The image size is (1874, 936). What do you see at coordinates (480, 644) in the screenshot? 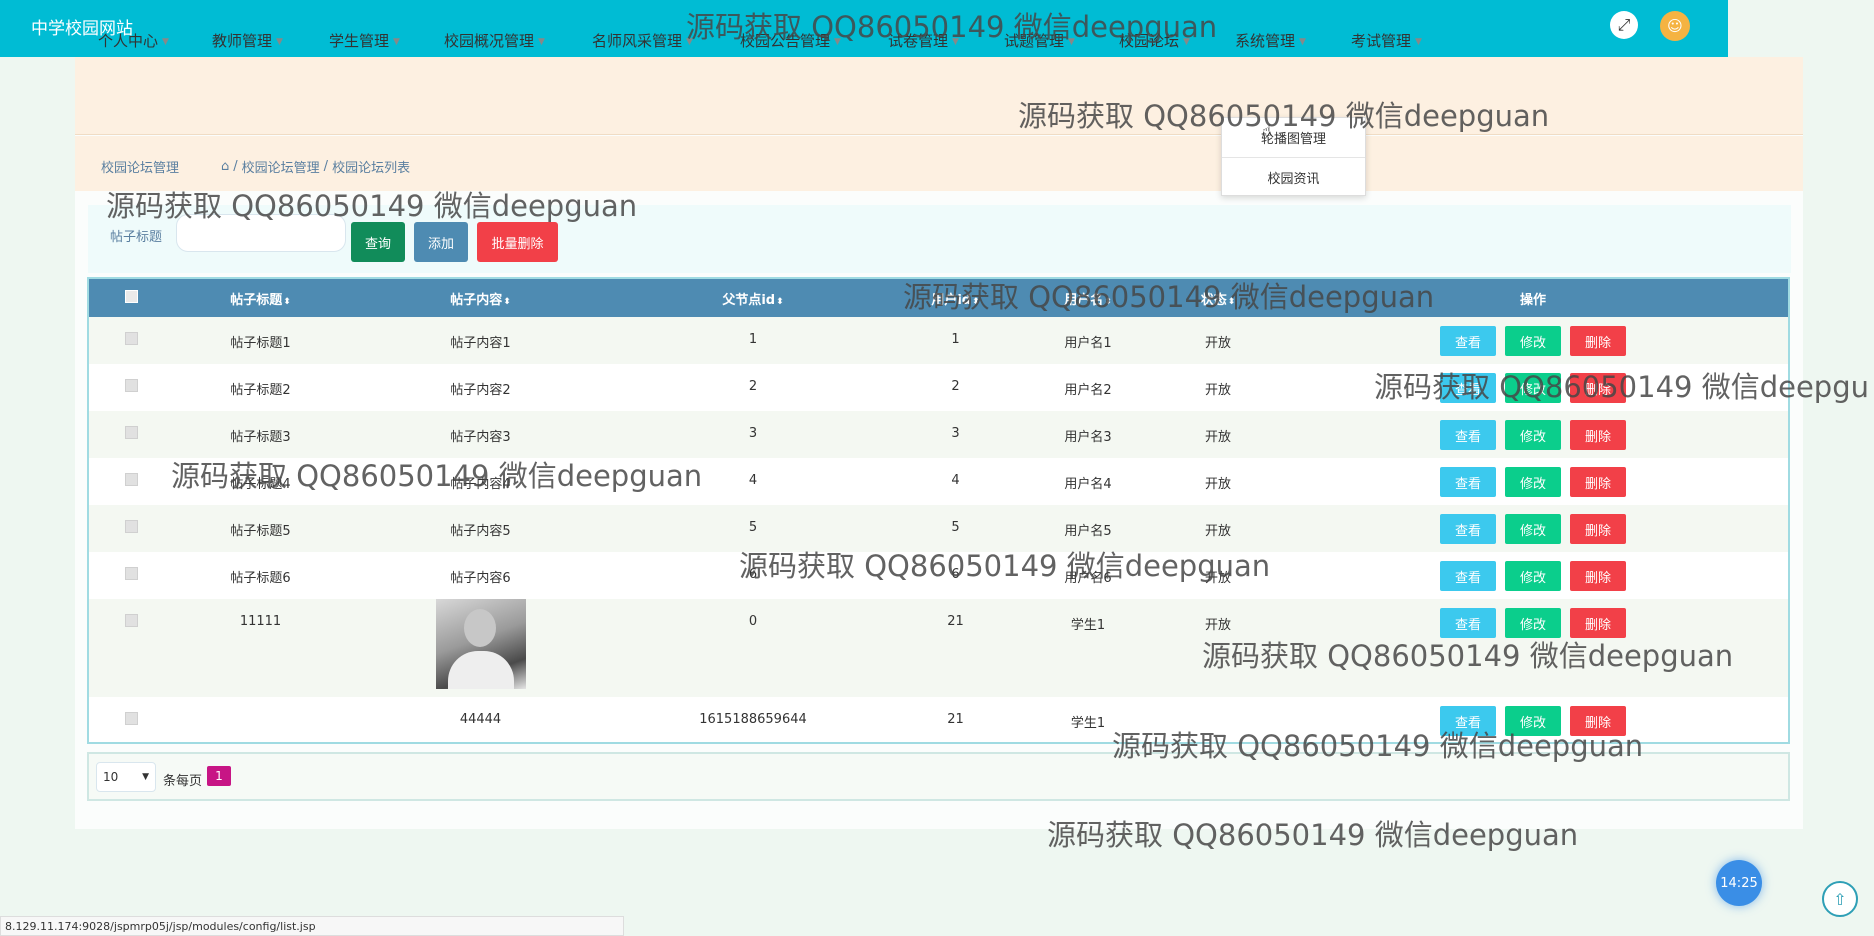
I see `post-image-thumbnail` at bounding box center [480, 644].